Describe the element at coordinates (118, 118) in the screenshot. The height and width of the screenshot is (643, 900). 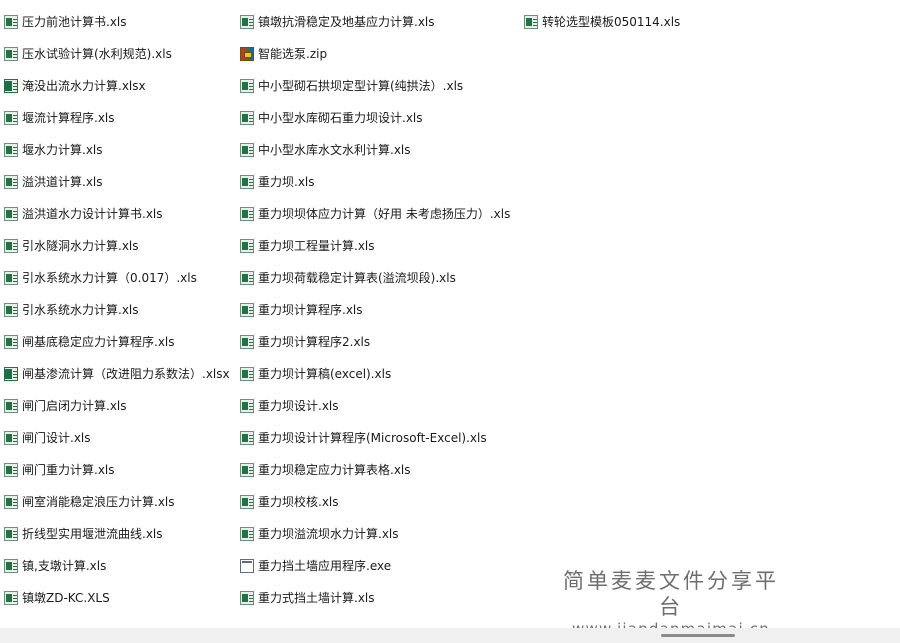
I see `file-item: 堰流计算程序.xls` at that location.